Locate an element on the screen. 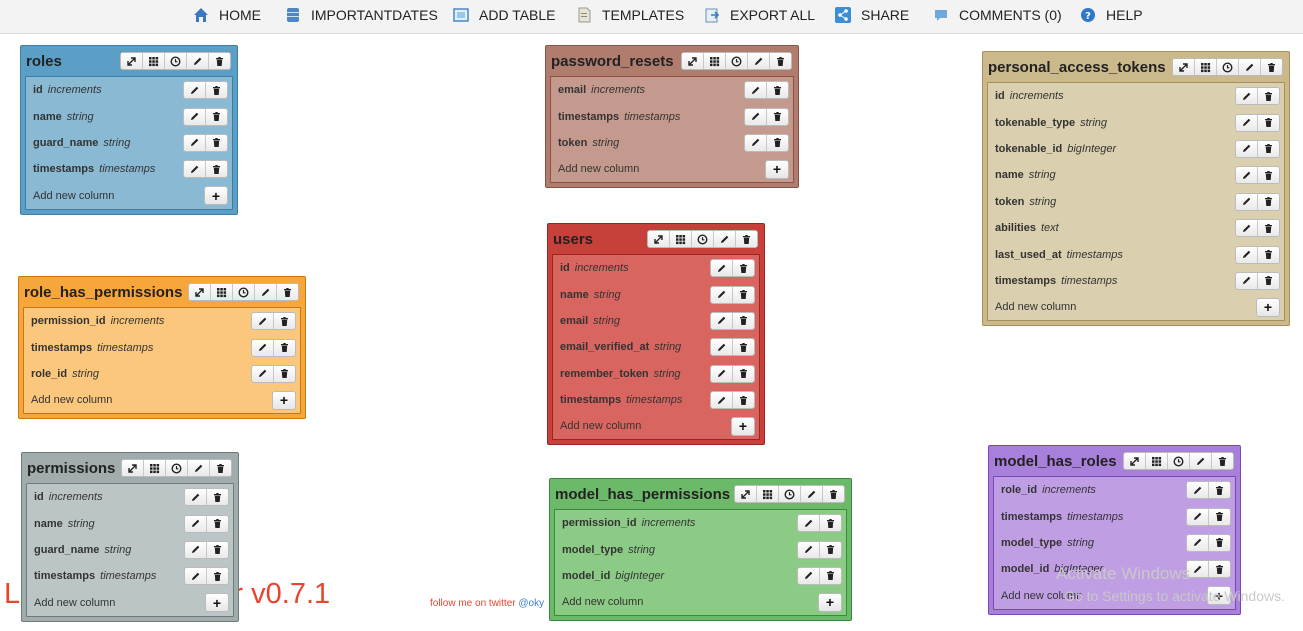 The width and height of the screenshot is (1303, 631). table-title: model_has_permissions is located at coordinates (642, 494).